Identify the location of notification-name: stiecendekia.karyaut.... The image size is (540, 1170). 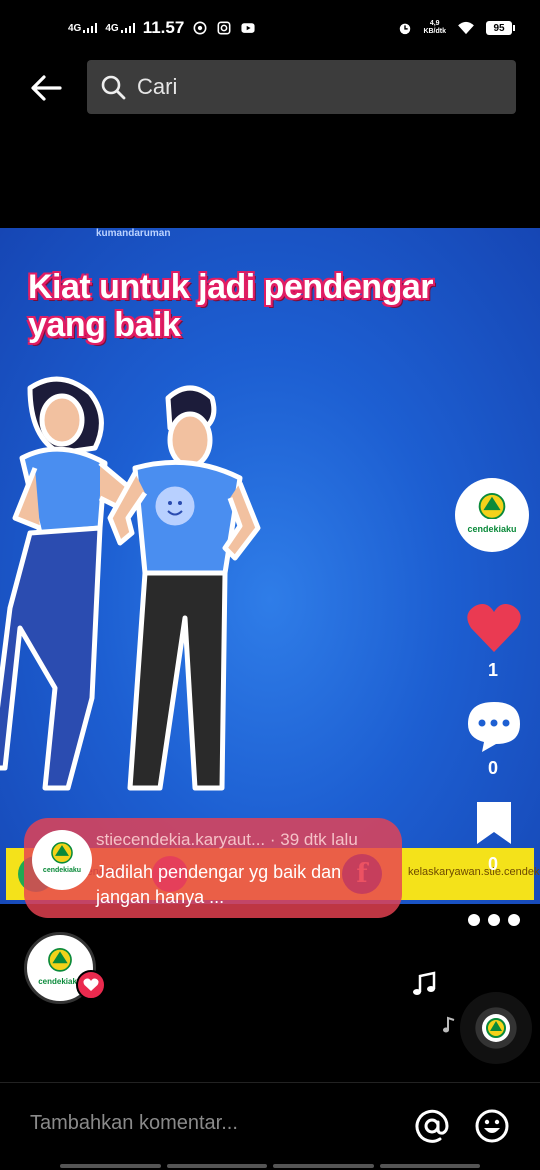
(181, 839).